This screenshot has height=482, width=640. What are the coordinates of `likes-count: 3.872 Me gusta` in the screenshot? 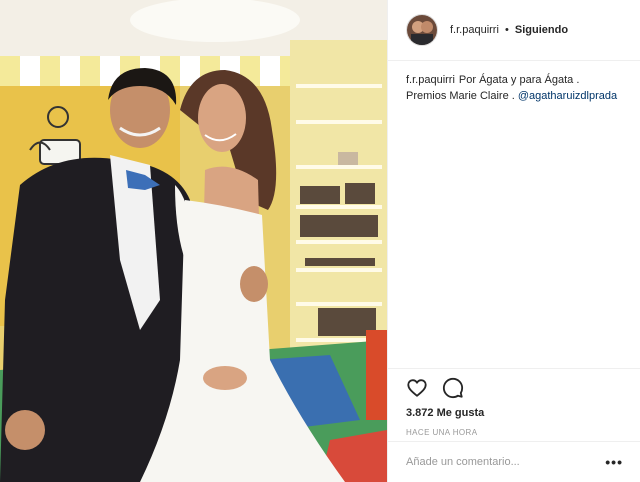 It's located at (514, 413).